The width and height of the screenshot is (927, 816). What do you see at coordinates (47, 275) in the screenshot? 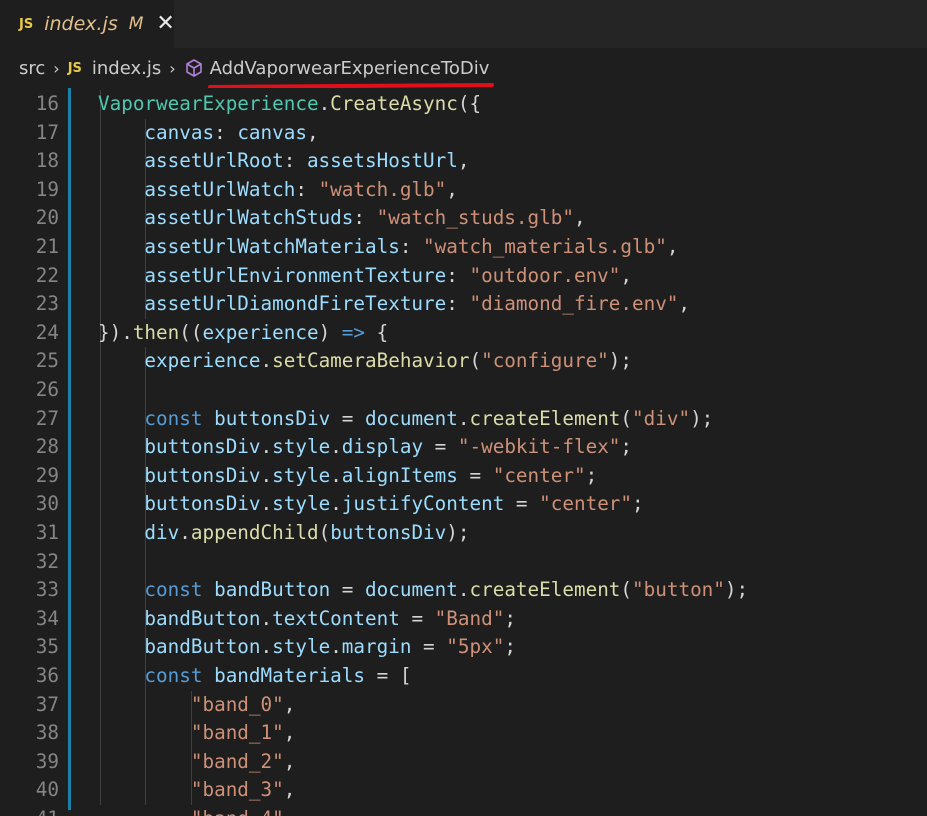
I see `line-number: 22` at bounding box center [47, 275].